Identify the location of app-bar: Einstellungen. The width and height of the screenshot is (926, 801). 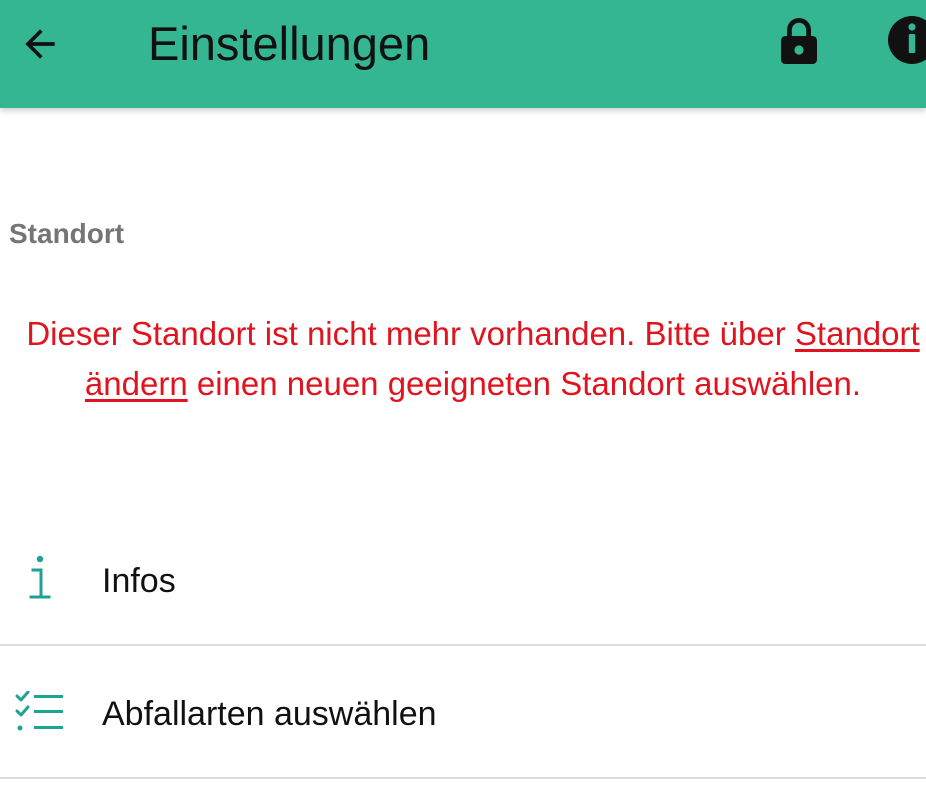
(463, 54).